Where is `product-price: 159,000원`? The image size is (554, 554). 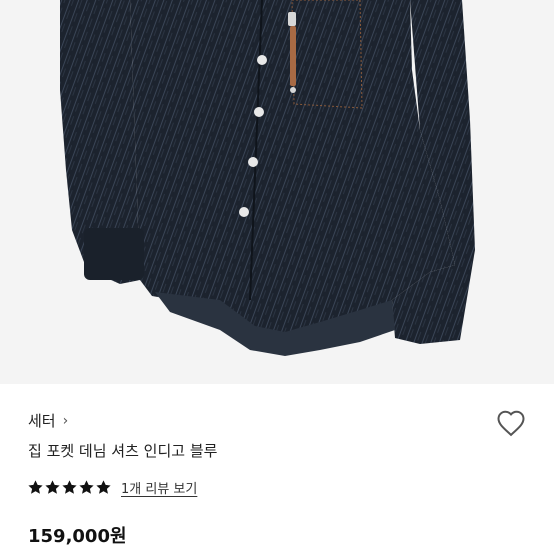
product-price: 159,000원 is located at coordinates (77, 536).